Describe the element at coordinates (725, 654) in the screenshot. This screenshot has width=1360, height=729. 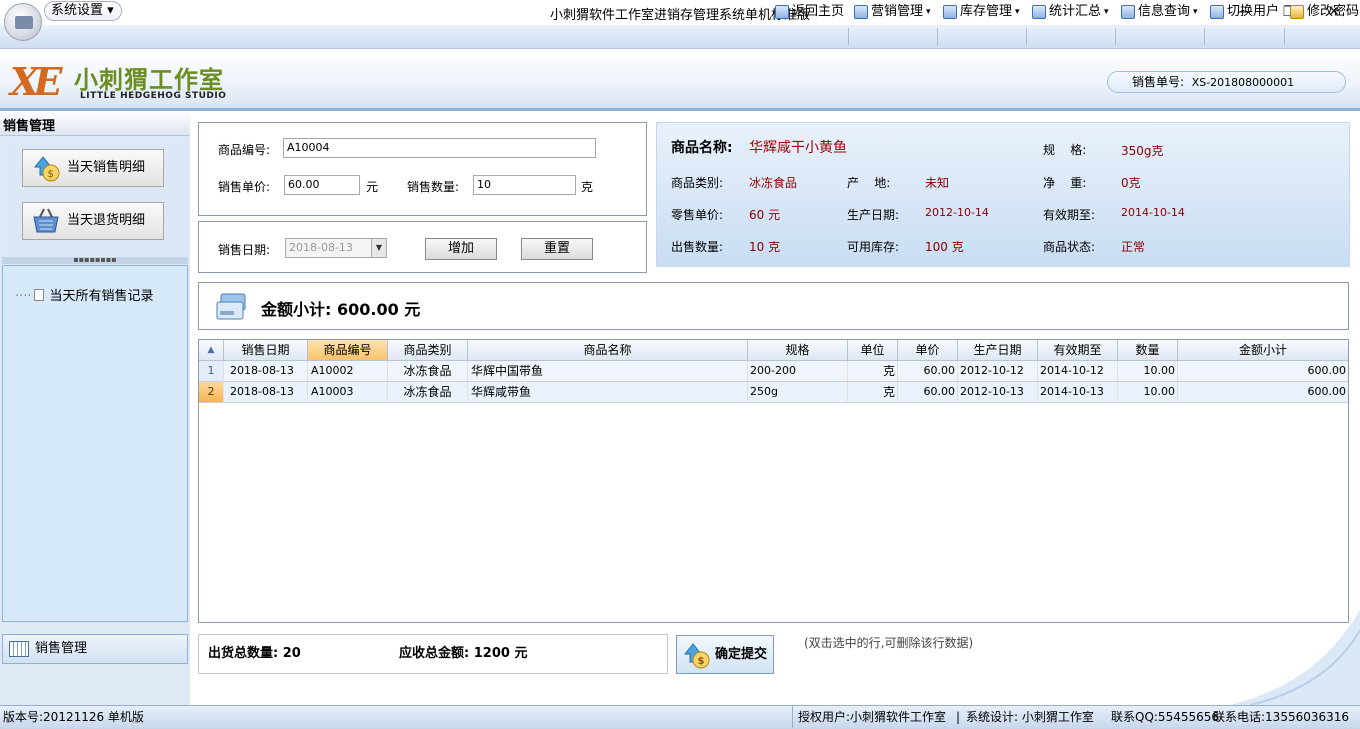
I see `submit-button: $ 确定提交` at that location.